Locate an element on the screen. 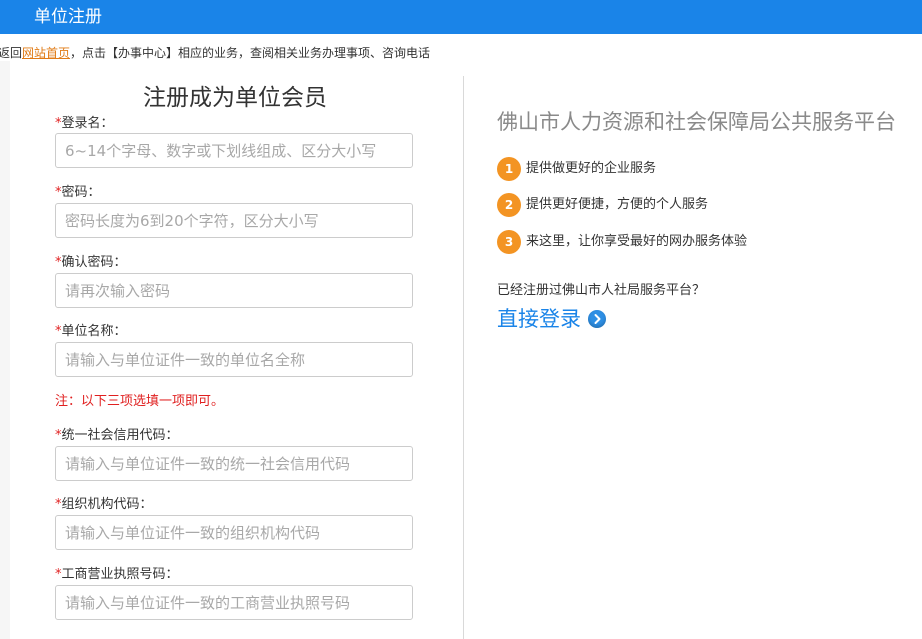 Image resolution: width=922 pixels, height=639 pixels. unit-name-input is located at coordinates (234, 359).